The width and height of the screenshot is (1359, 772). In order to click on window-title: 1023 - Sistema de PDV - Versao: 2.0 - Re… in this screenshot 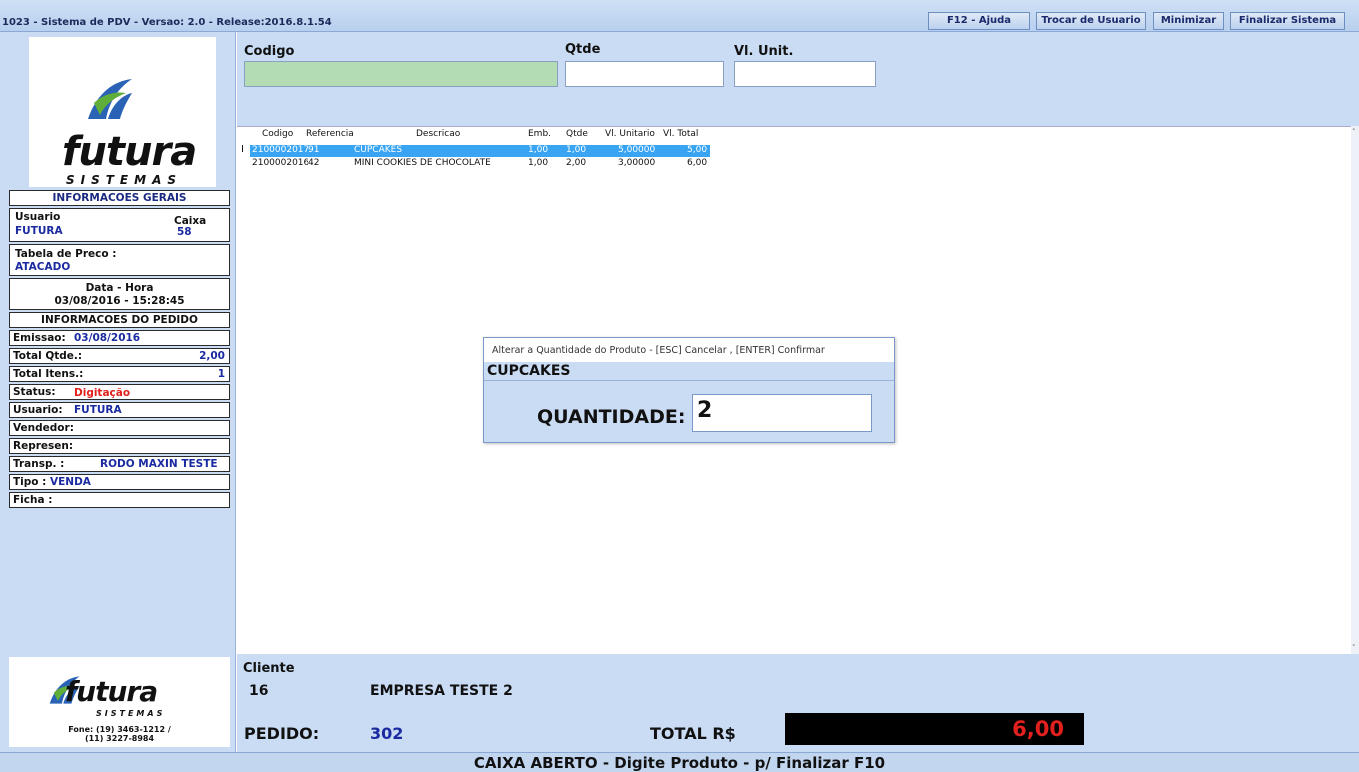, I will do `click(167, 22)`.